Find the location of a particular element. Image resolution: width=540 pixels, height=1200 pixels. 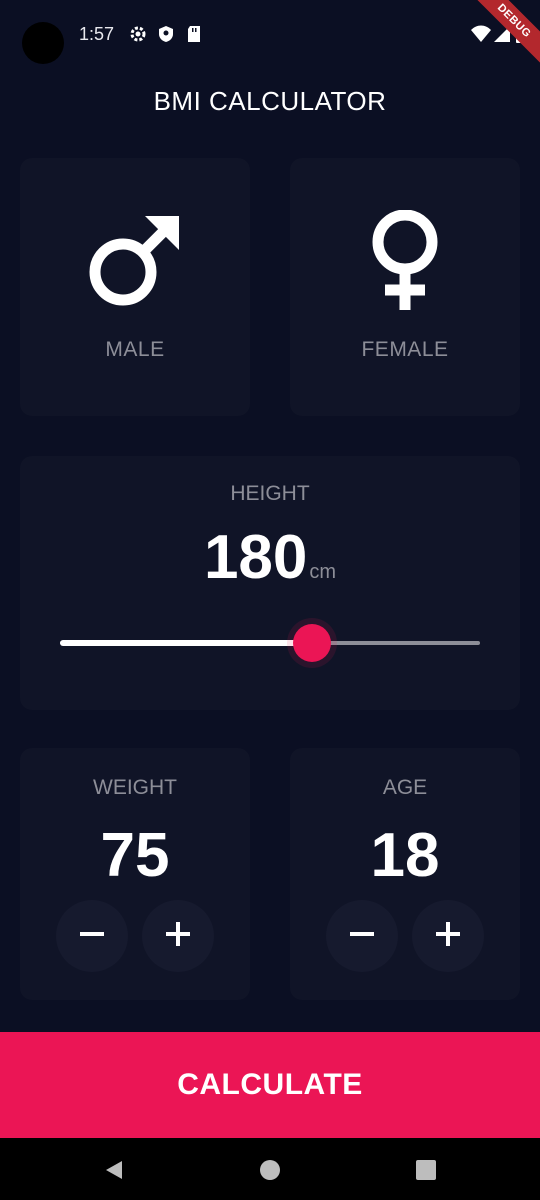

sd-card-icon is located at coordinates (194, 34).